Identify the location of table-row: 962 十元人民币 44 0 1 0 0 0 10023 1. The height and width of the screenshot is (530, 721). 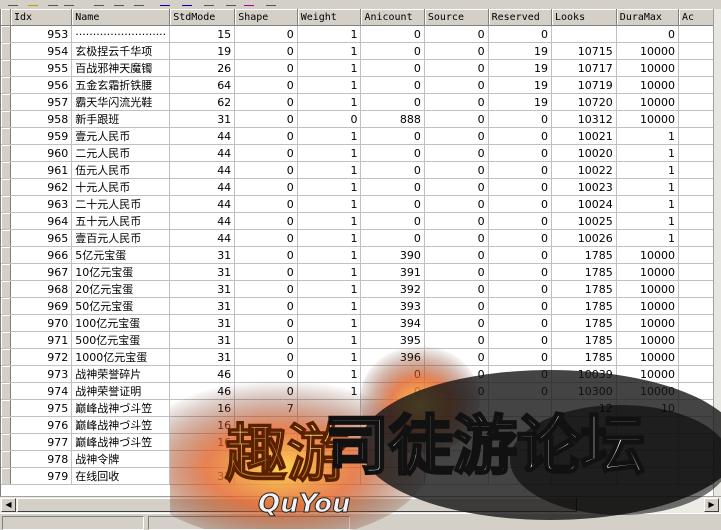
(357, 187).